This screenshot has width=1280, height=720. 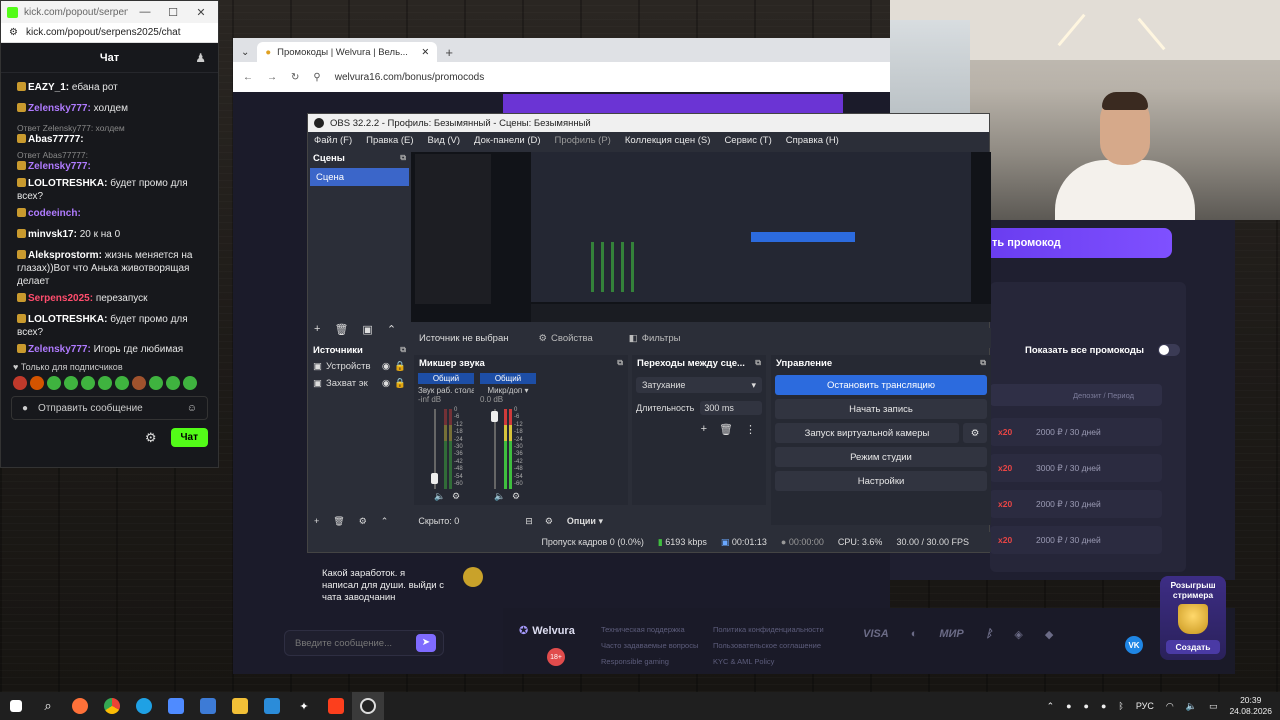 What do you see at coordinates (768, 630) in the screenshot?
I see `footer-link: Политика конфиденциальности` at bounding box center [768, 630].